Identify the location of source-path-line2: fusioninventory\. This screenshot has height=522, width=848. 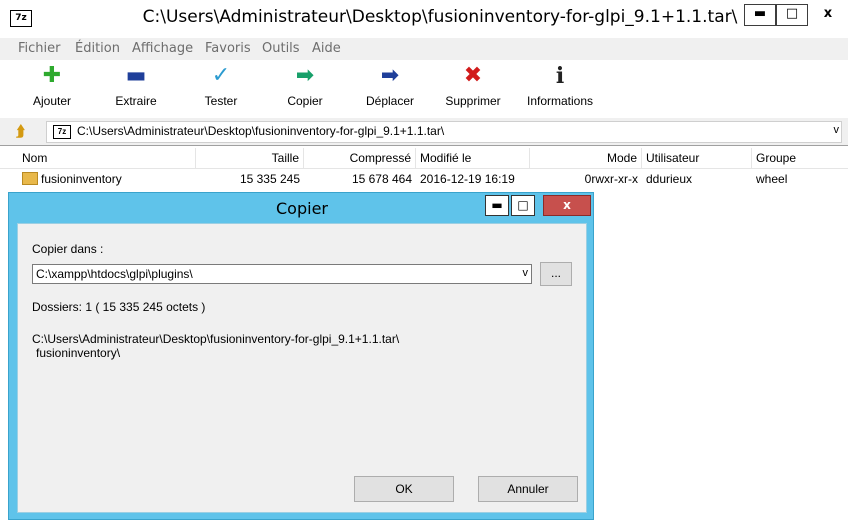
(78, 353).